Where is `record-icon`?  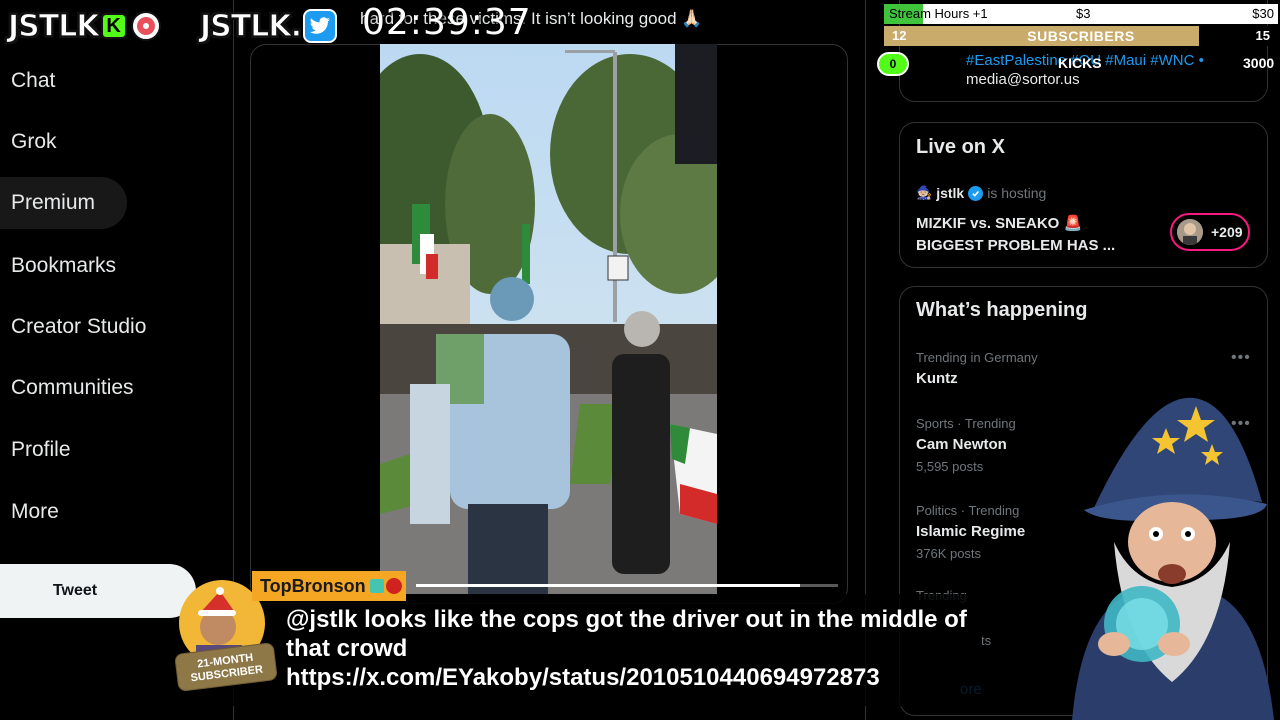 record-icon is located at coordinates (145, 26).